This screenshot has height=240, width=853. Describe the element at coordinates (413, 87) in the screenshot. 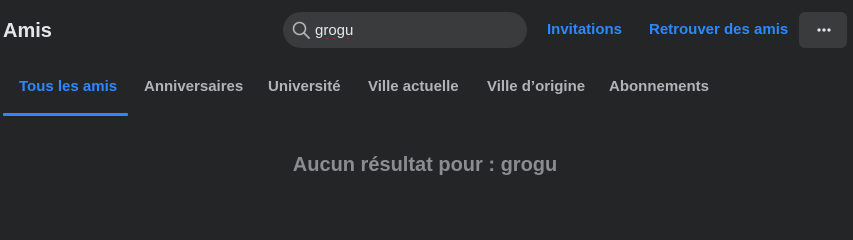

I see `tab-current-city: Ville actuelle` at that location.